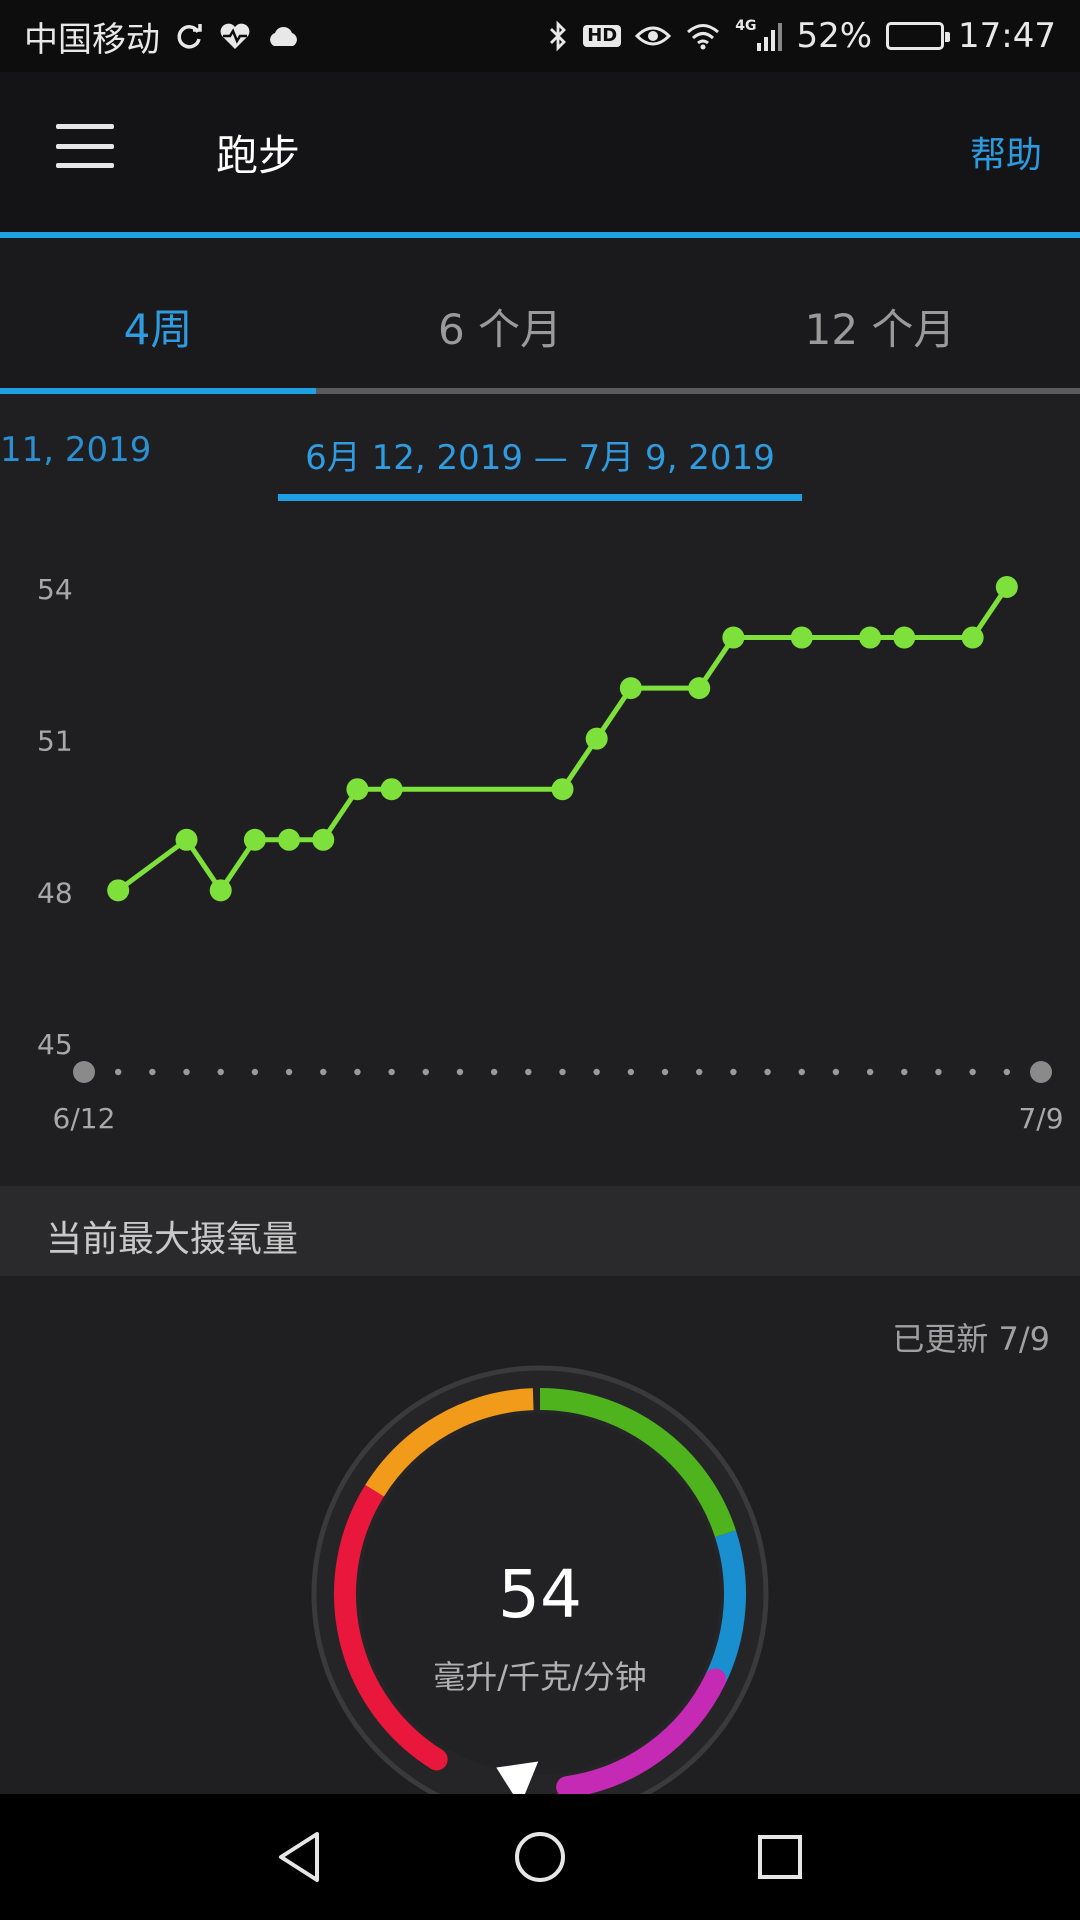 This screenshot has height=1920, width=1080. I want to click on tab-6-months: 6 个月, so click(500, 326).